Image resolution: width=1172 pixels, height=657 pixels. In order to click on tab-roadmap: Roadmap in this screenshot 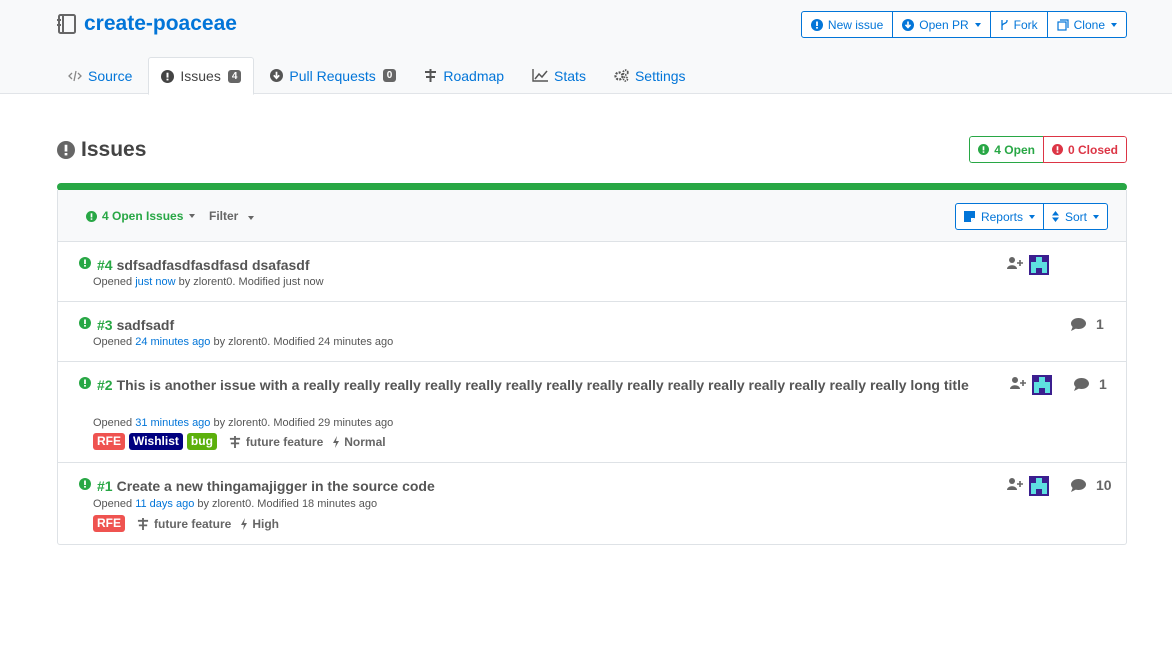, I will do `click(464, 75)`.